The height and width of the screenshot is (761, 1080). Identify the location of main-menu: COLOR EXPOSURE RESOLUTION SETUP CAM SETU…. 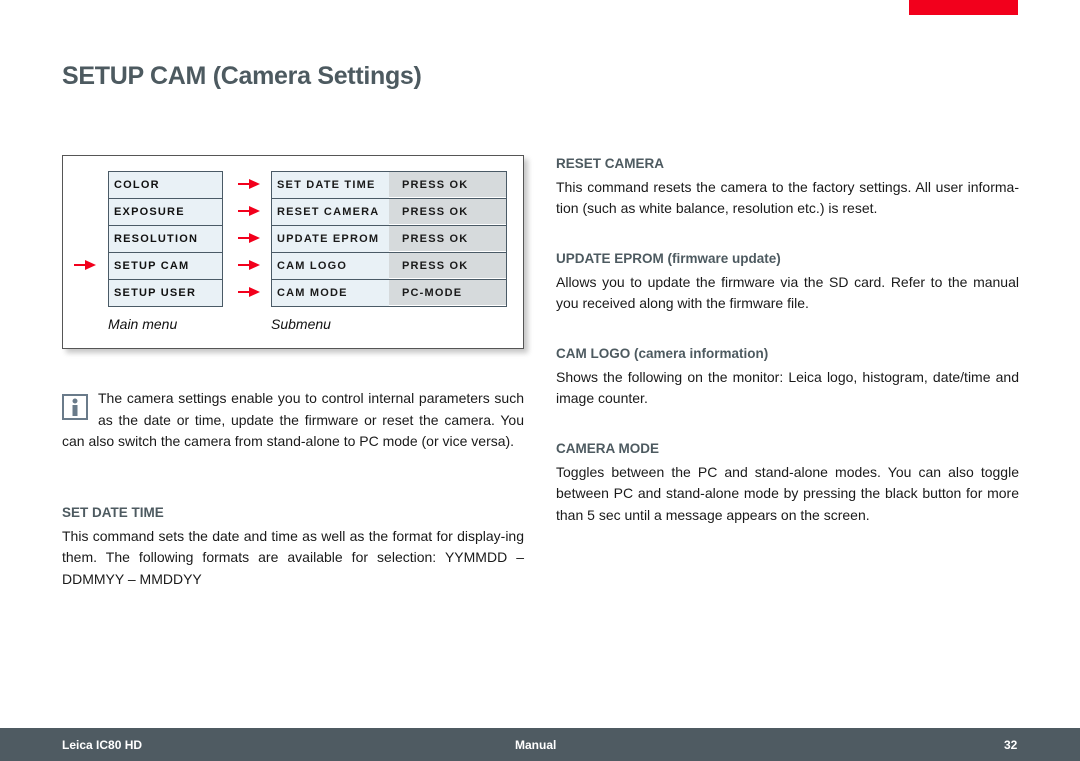
(165, 239).